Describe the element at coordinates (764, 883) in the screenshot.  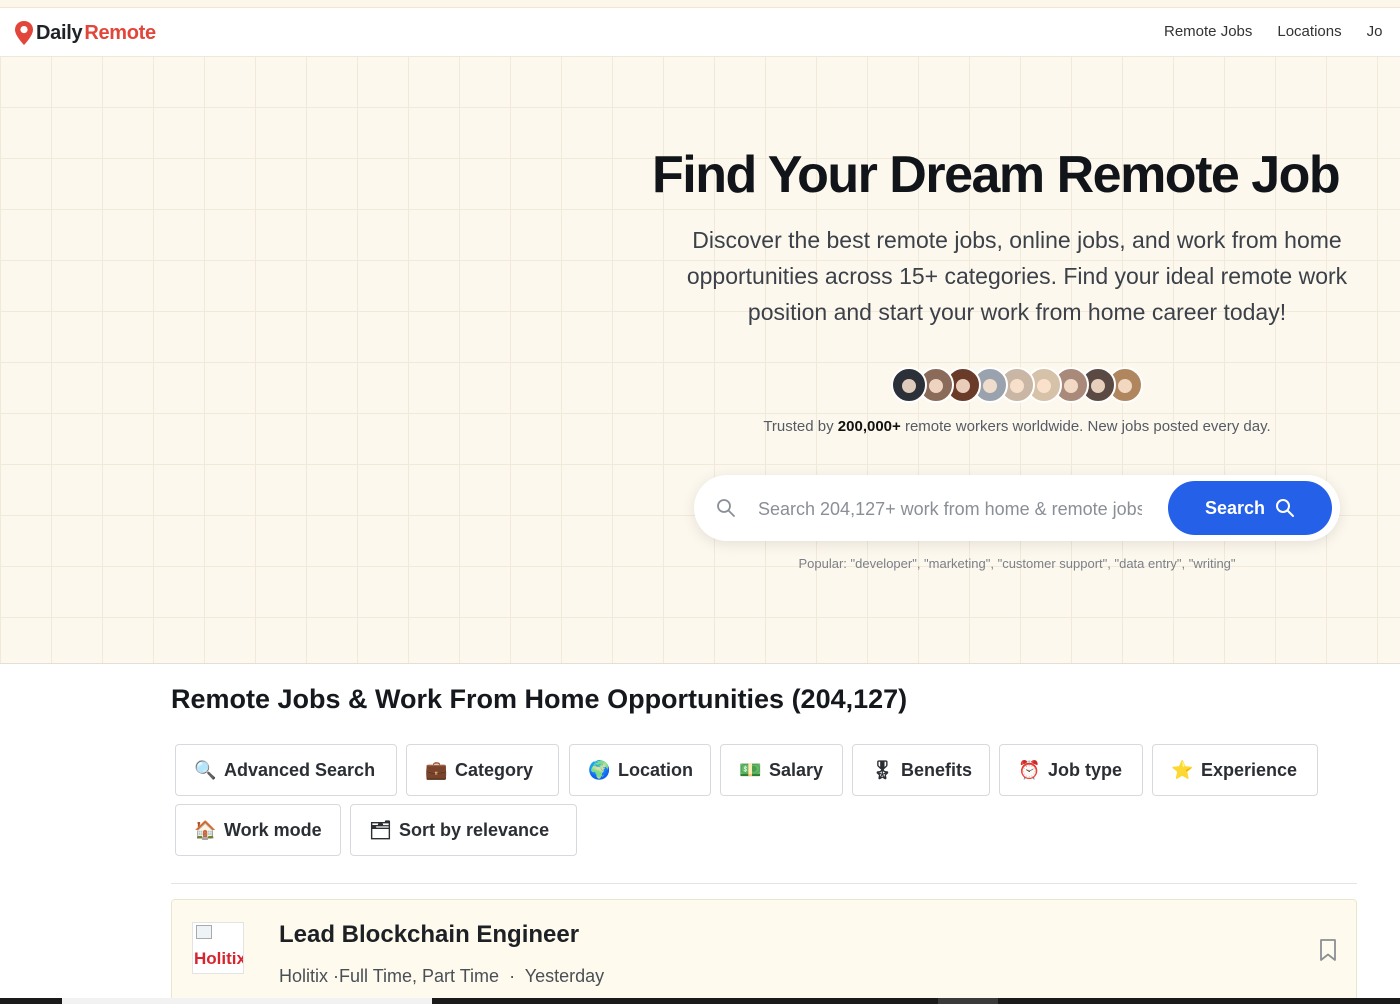
I see `divider` at that location.